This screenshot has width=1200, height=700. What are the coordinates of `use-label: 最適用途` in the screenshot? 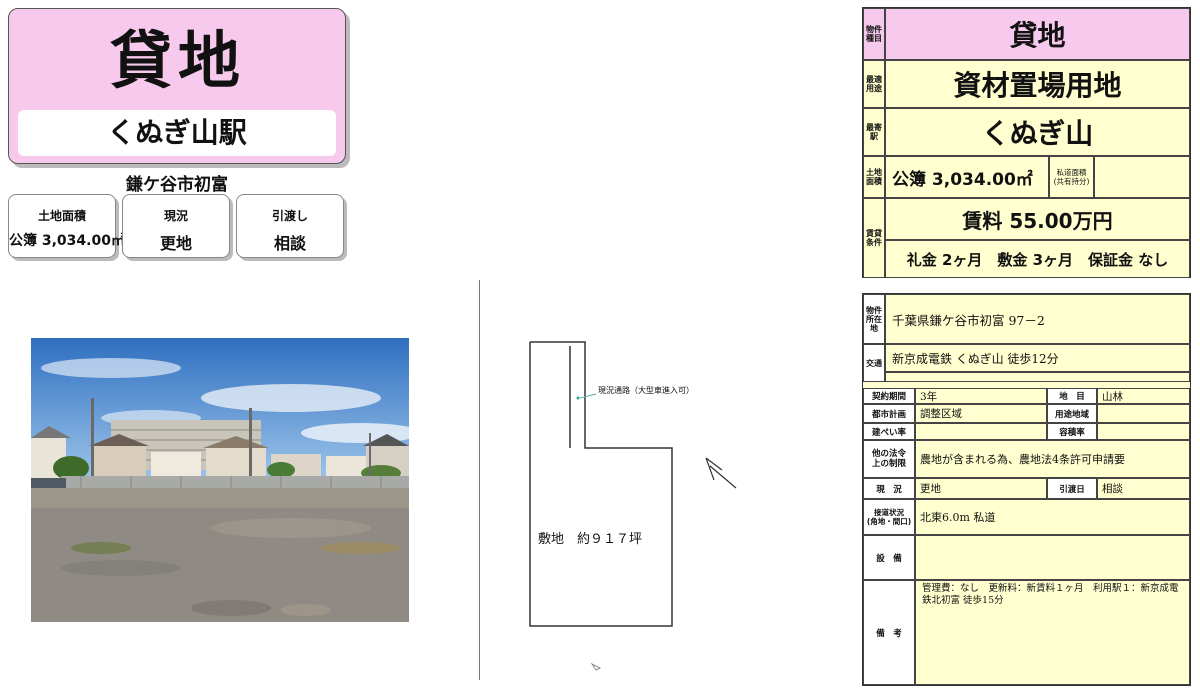 It's located at (874, 84).